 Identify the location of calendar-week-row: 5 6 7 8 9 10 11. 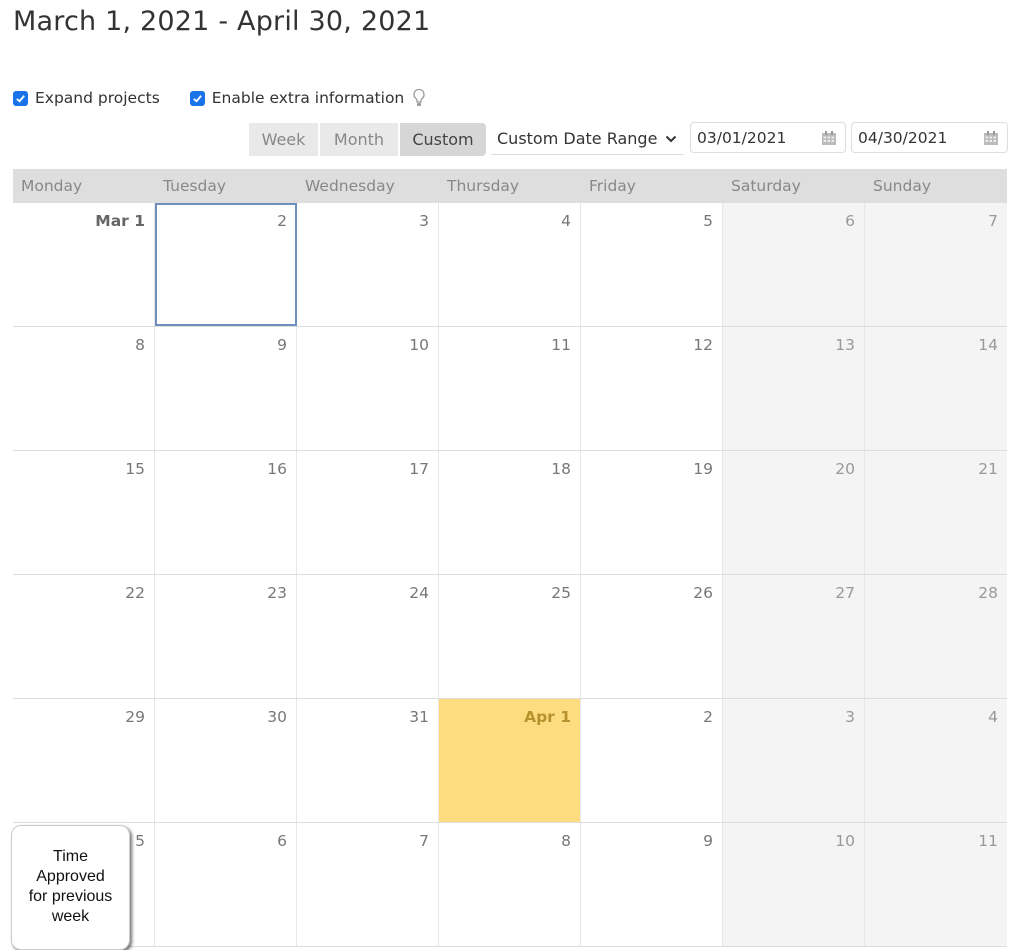
(510, 885).